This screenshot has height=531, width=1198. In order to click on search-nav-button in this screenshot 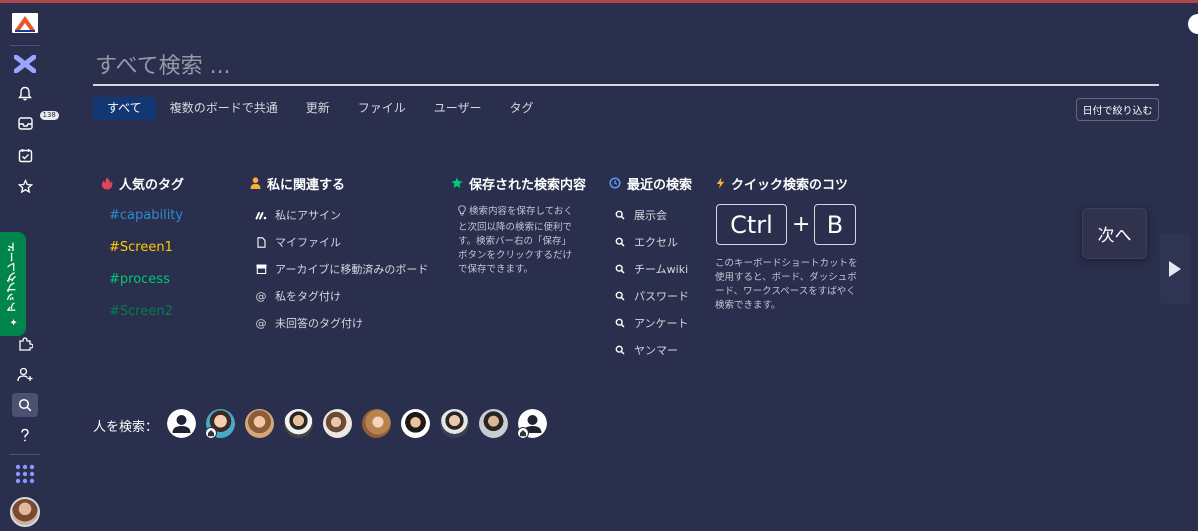, I will do `click(25, 405)`.